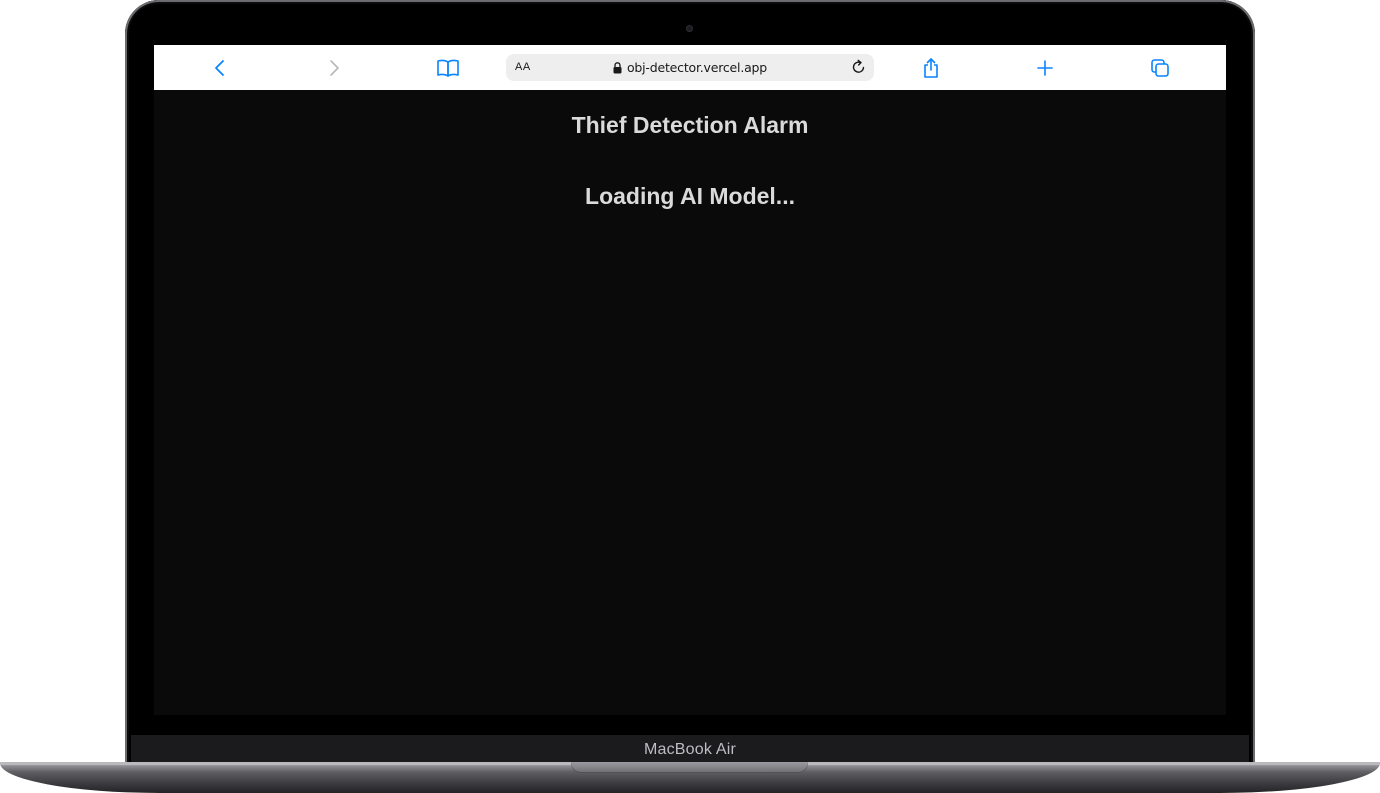  Describe the element at coordinates (617, 67) in the screenshot. I see `lock-icon` at that location.